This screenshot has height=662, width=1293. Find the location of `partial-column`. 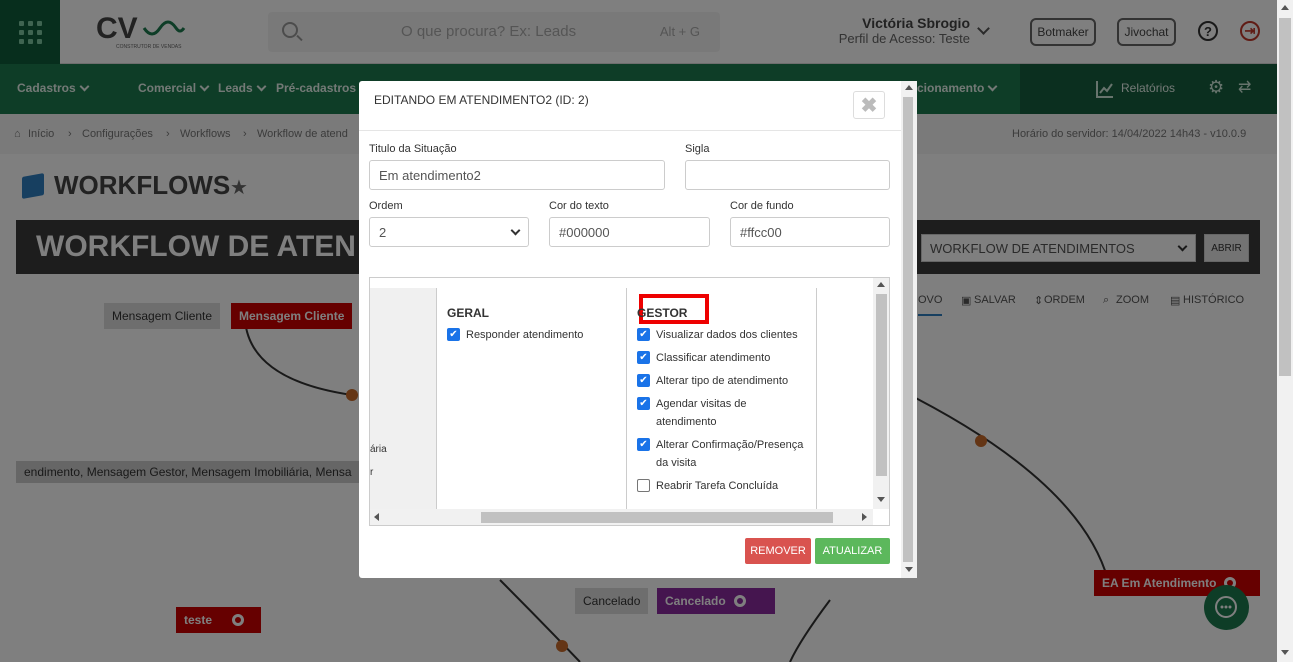

partial-column is located at coordinates (403, 398).